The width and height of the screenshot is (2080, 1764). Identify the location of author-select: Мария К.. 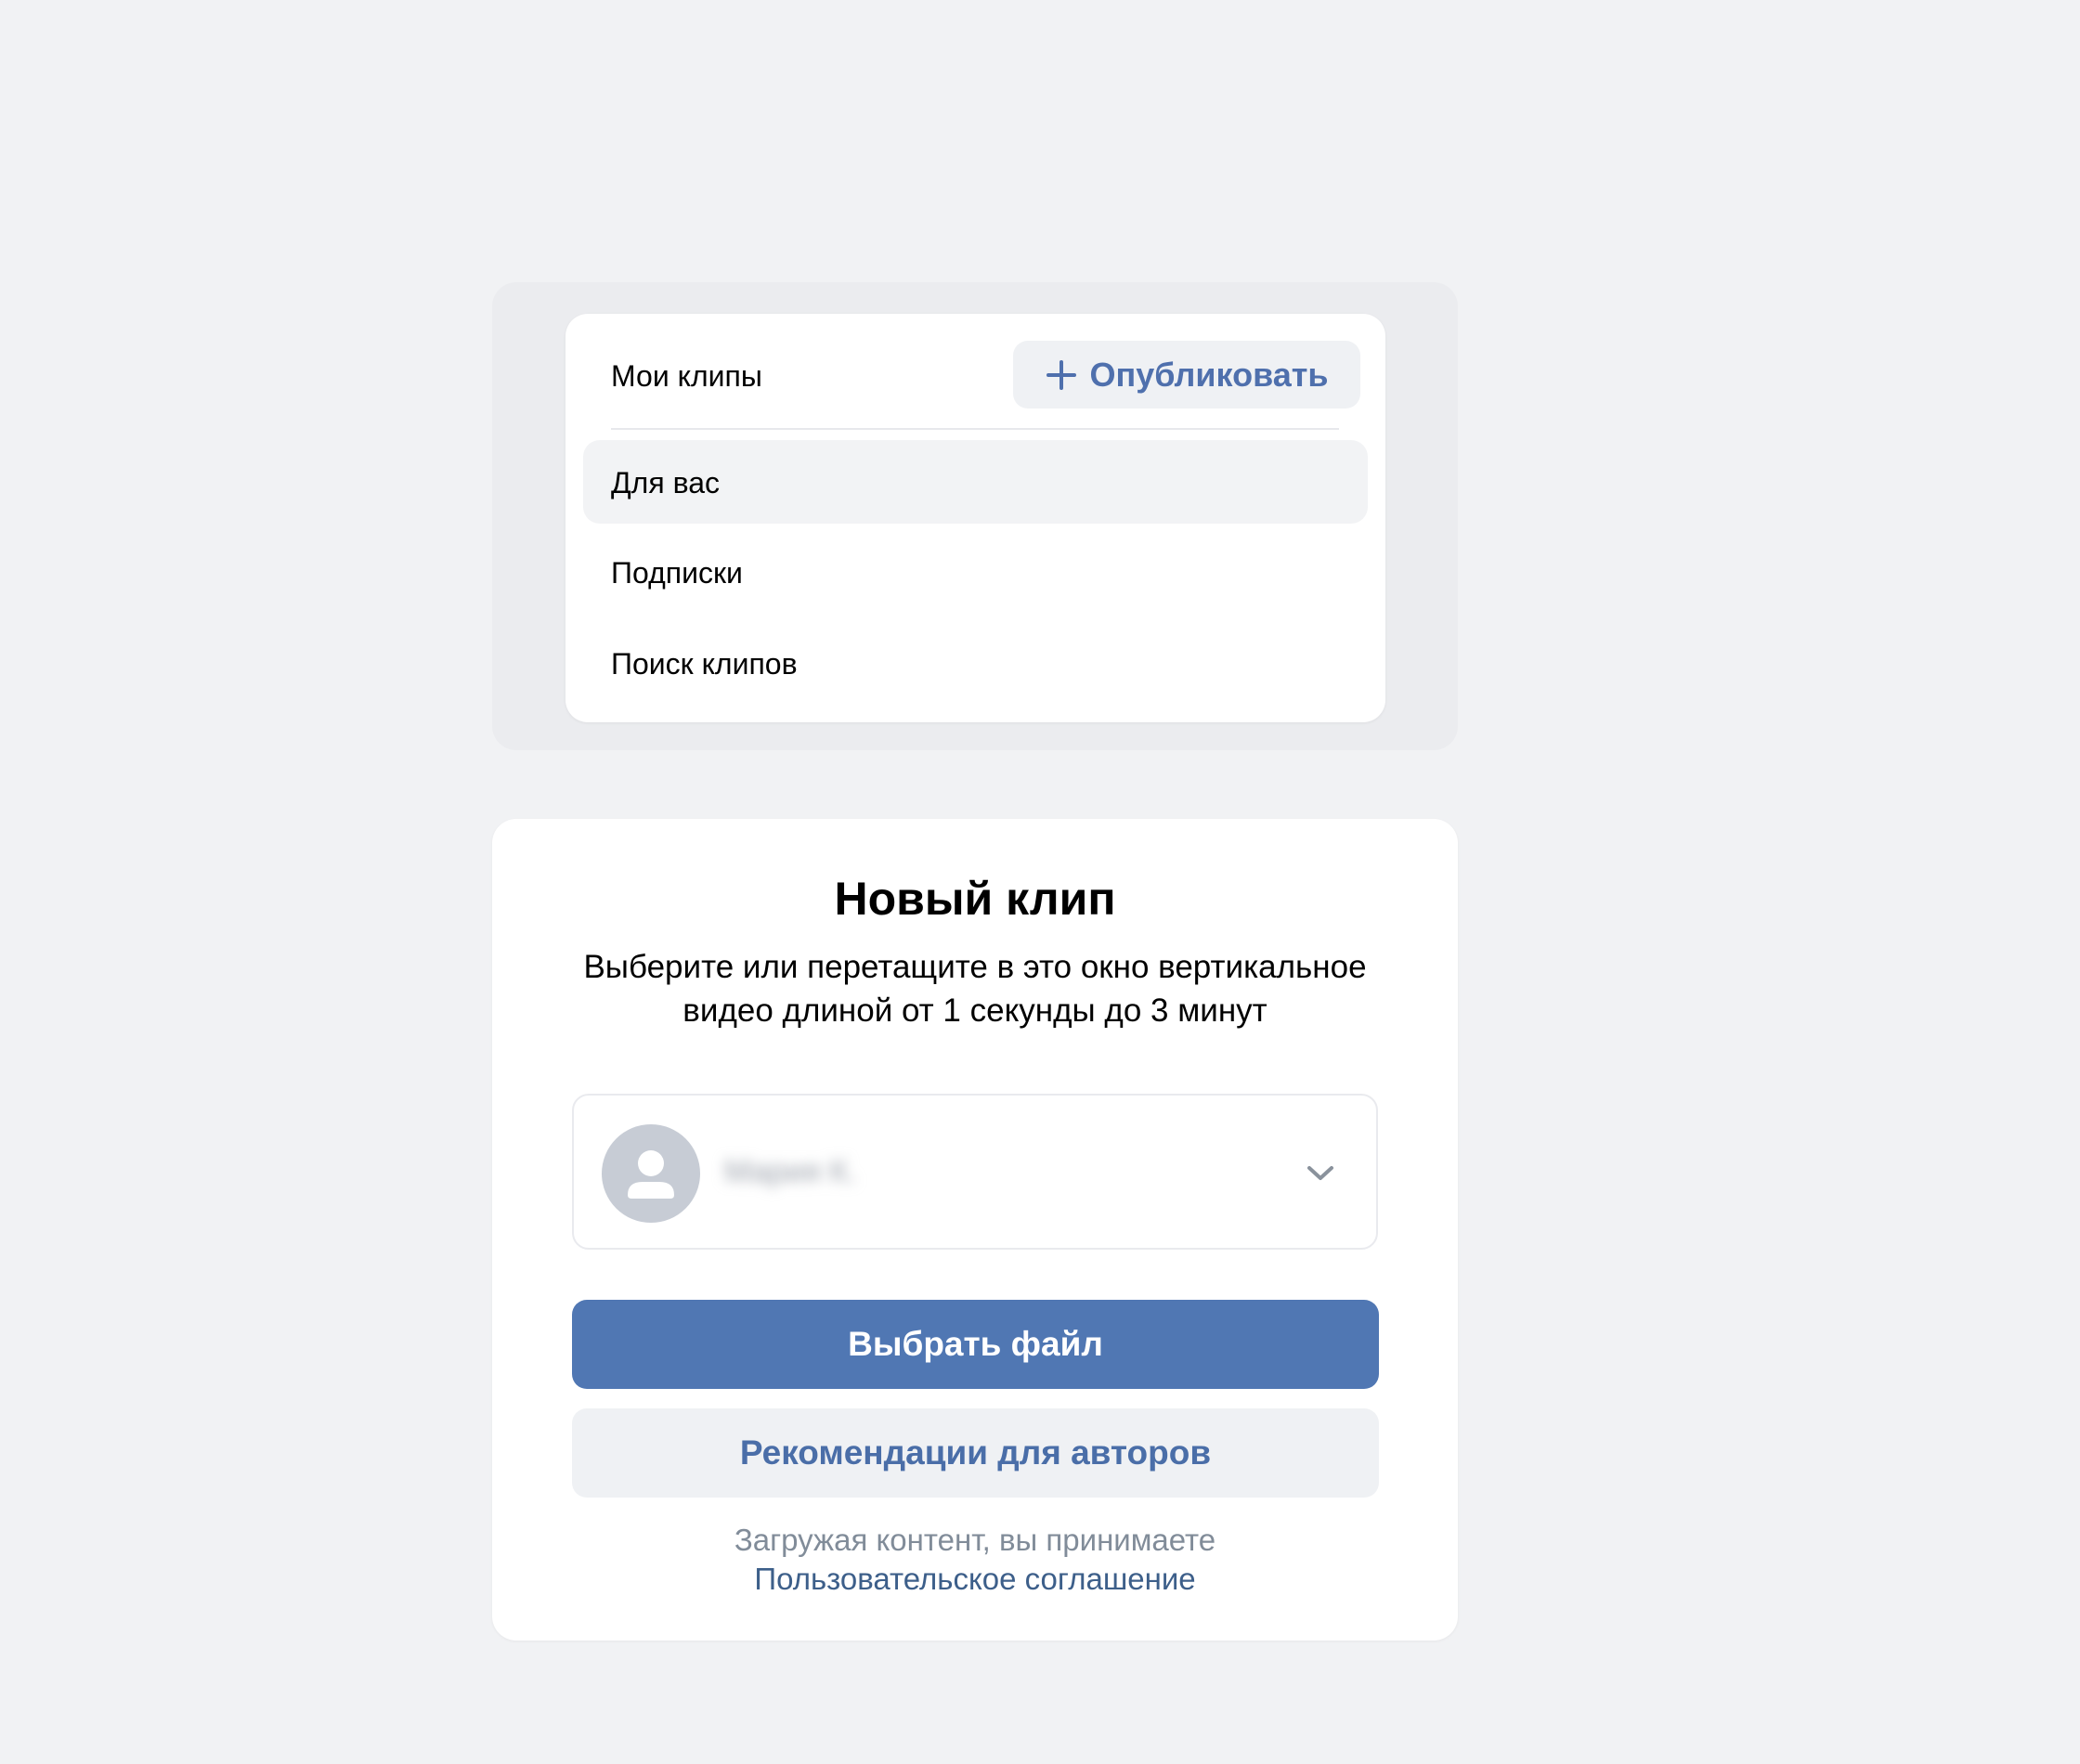
(975, 1172).